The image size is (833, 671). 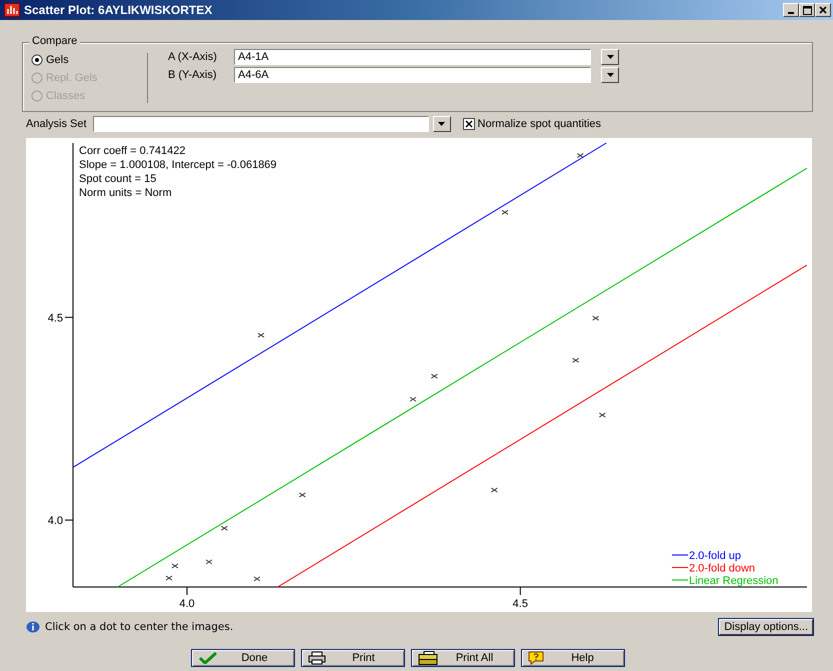 I want to click on legend-label: Linear Regression, so click(x=733, y=581).